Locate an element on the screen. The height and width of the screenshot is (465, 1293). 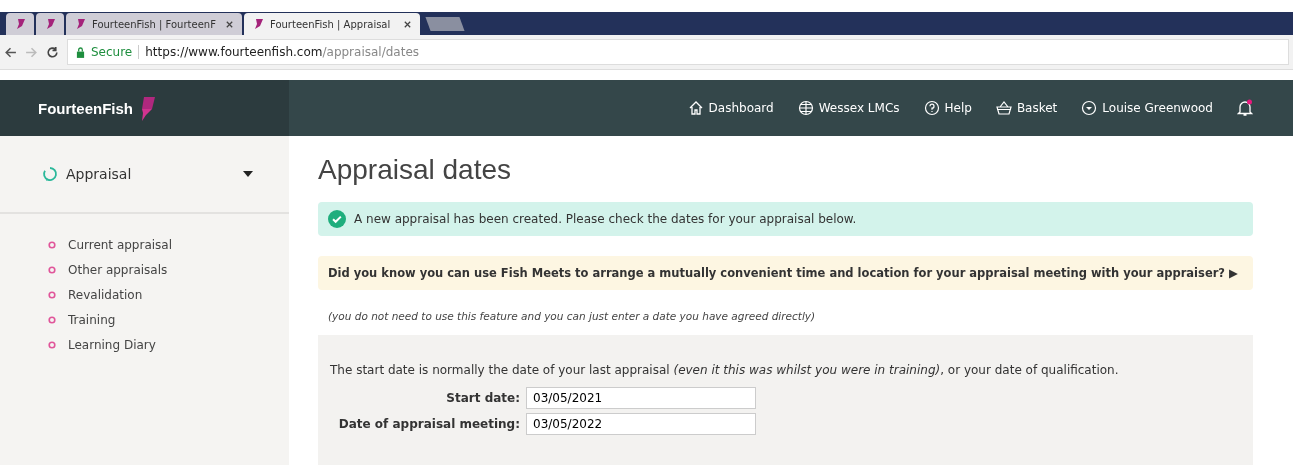
bell-icon is located at coordinates (1245, 108).